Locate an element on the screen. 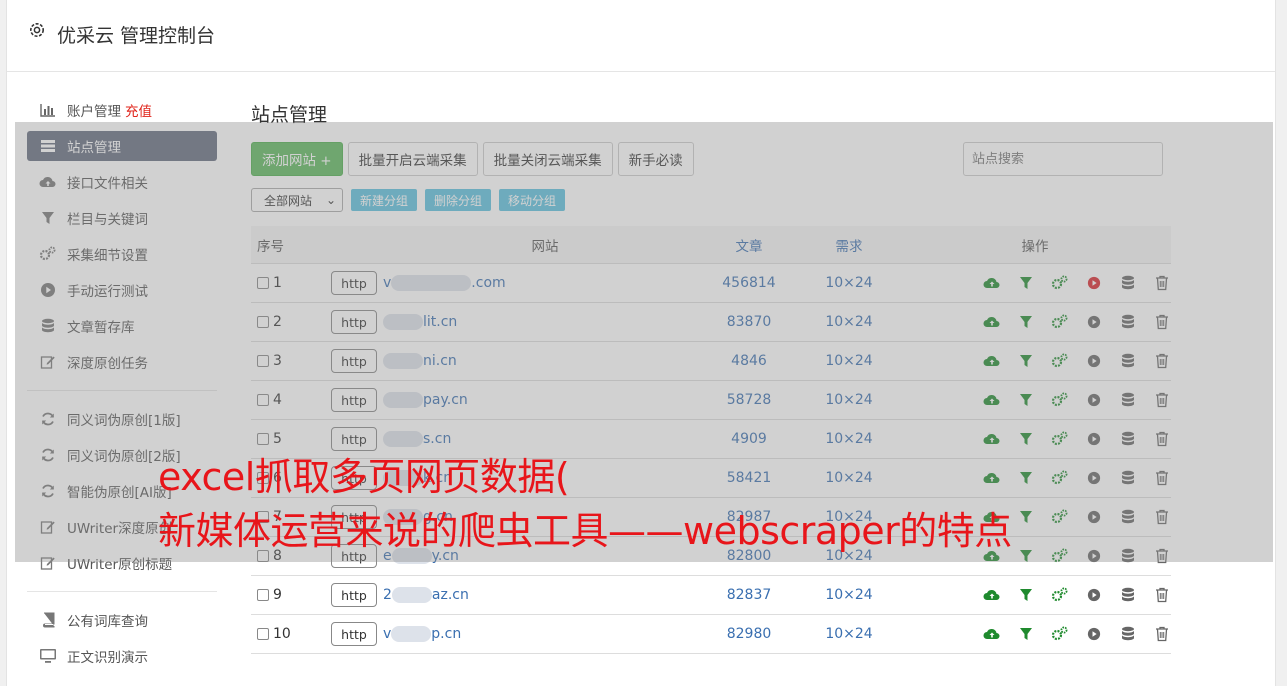 This screenshot has height=686, width=1287. site-domain-link: v .com is located at coordinates (444, 283).